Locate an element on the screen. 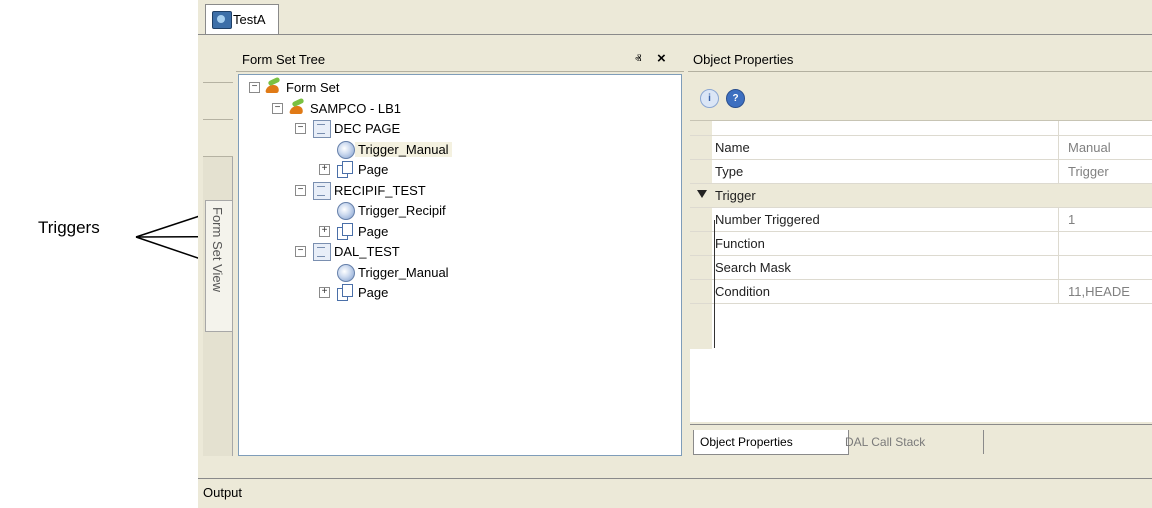  tree-node-label: RECIPIF_TEST is located at coordinates (380, 190).